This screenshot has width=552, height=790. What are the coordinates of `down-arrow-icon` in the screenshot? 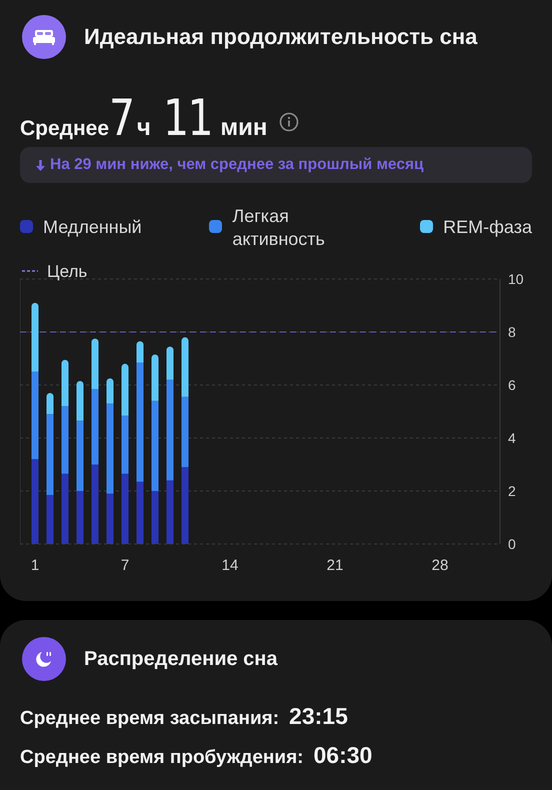 It's located at (40, 165).